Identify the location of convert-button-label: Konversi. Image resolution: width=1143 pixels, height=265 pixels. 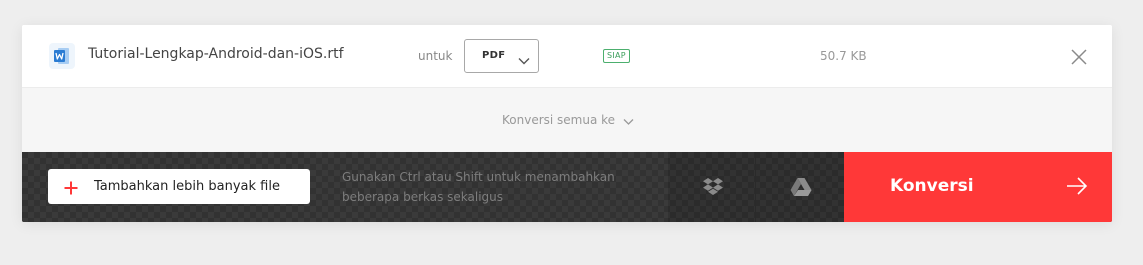
(932, 186).